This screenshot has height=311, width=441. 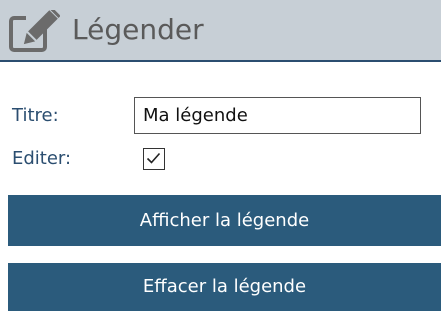 I want to click on edit-pencil-icon, so click(x=34, y=30).